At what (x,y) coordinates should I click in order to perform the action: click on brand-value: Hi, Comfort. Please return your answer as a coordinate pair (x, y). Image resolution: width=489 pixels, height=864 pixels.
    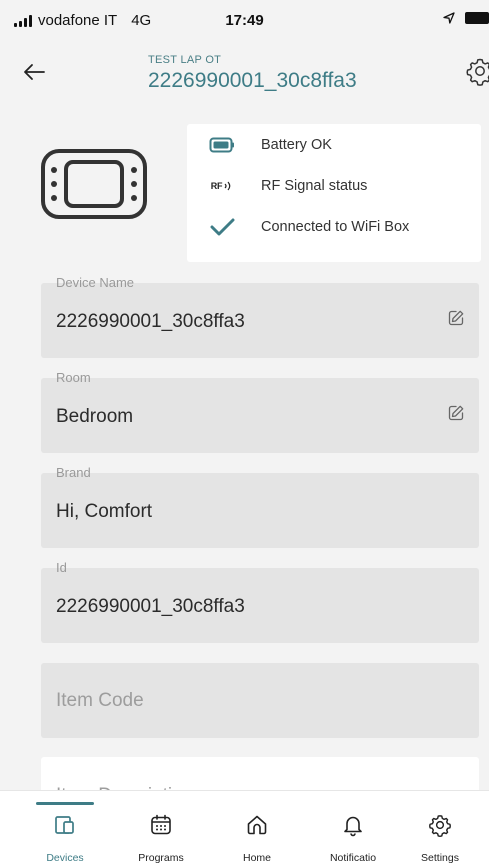
    Looking at the image, I should click on (104, 511).